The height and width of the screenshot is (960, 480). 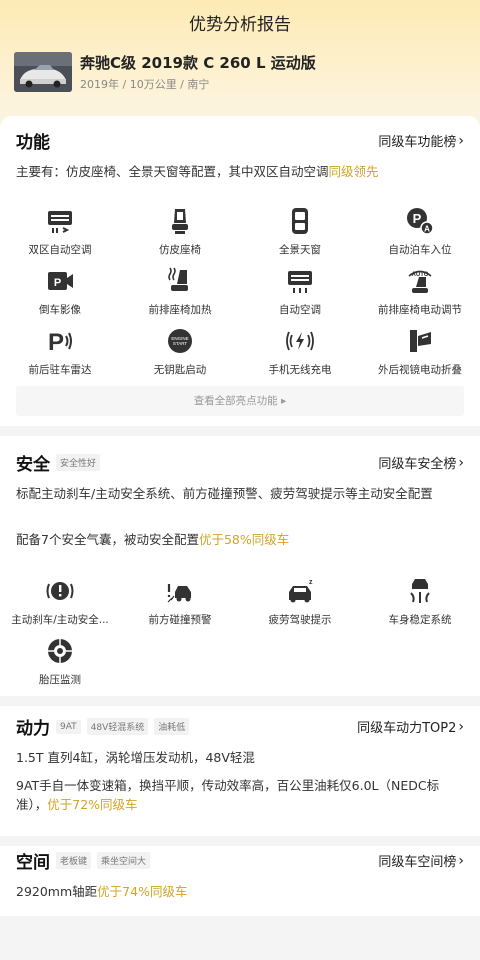 What do you see at coordinates (420, 250) in the screenshot?
I see `feature-label: 自动泊车入位` at bounding box center [420, 250].